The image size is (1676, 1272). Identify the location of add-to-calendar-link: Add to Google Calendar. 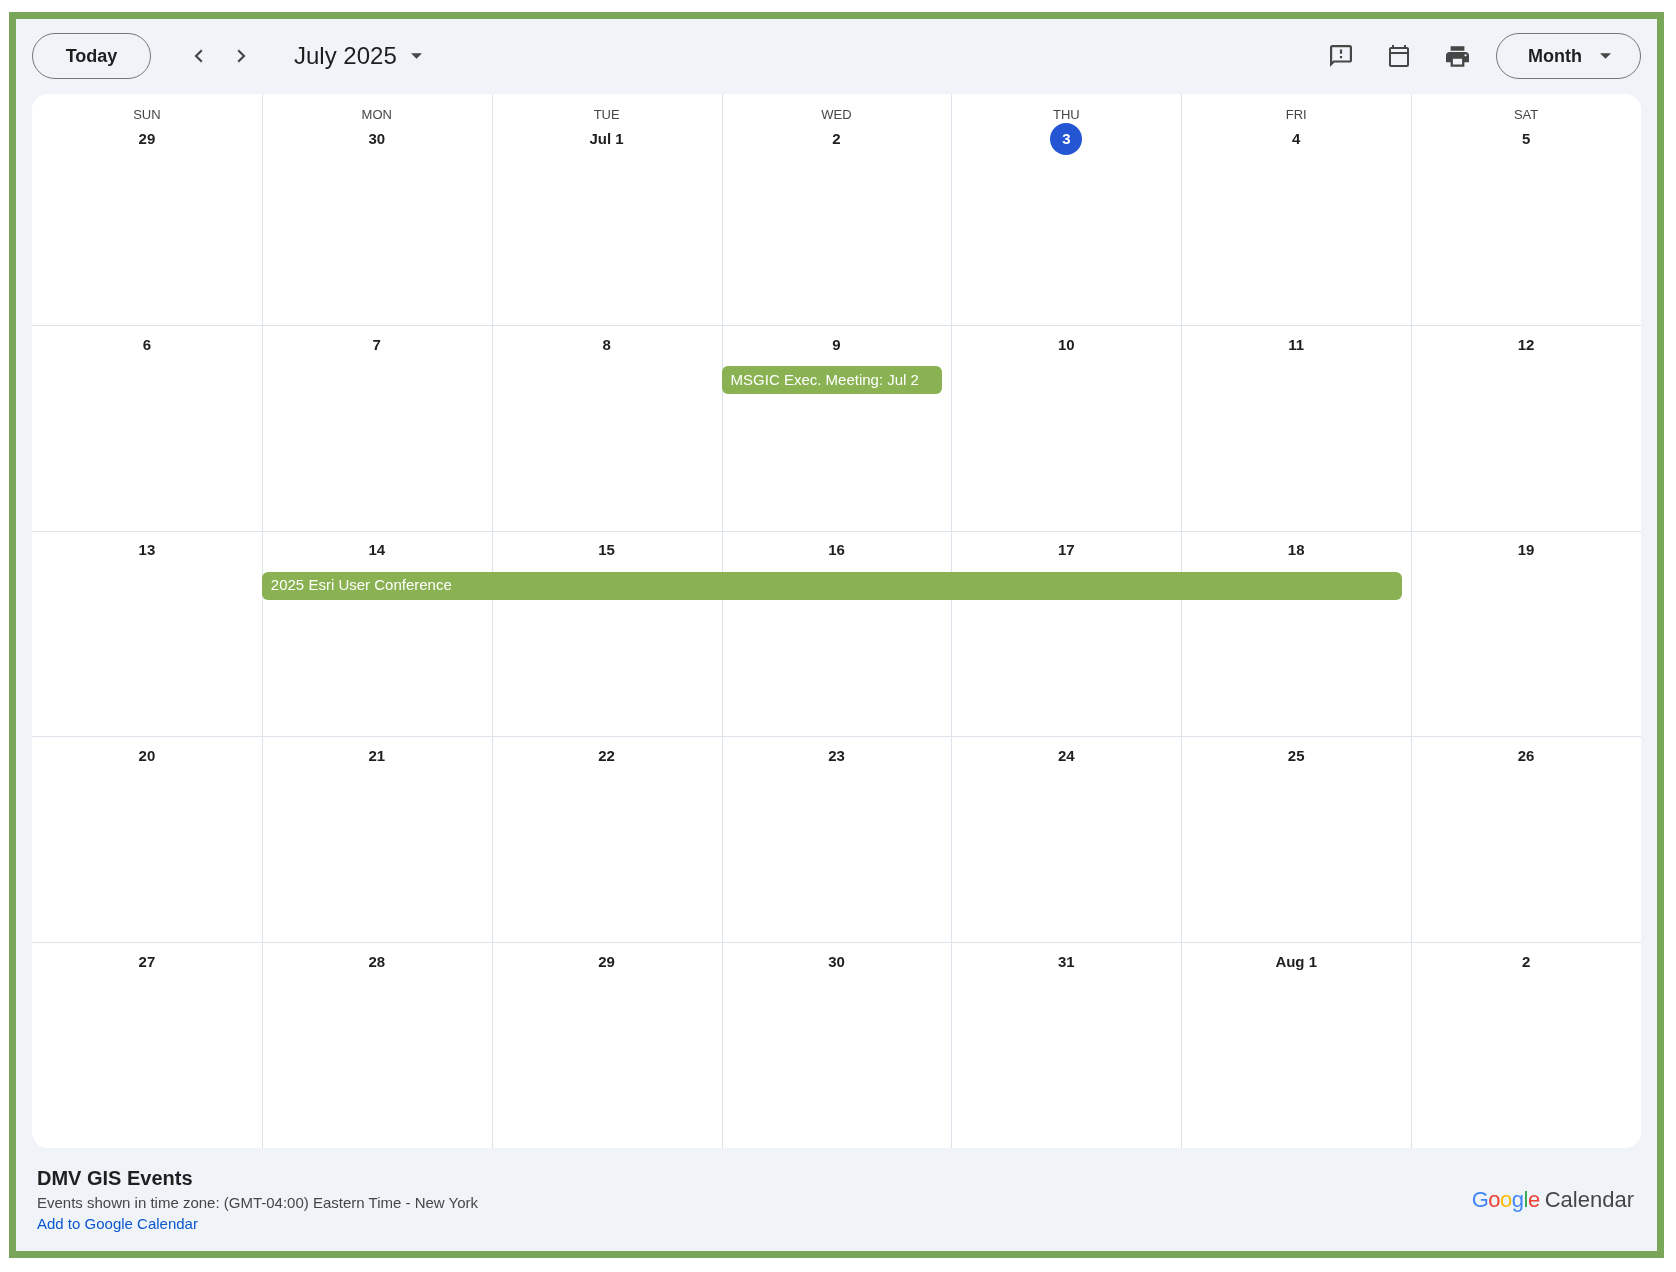
(117, 1223).